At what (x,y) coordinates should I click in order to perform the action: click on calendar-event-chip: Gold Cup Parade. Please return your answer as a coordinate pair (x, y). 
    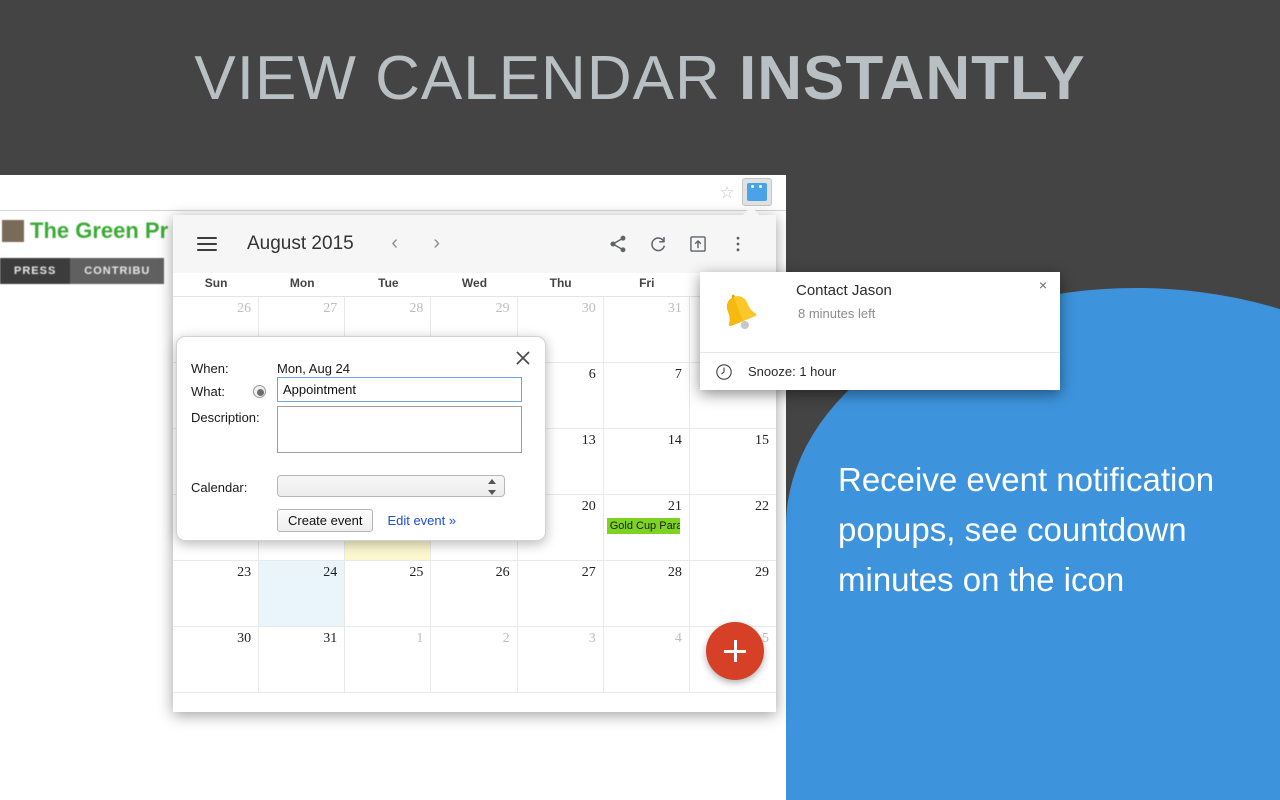
    Looking at the image, I should click on (643, 526).